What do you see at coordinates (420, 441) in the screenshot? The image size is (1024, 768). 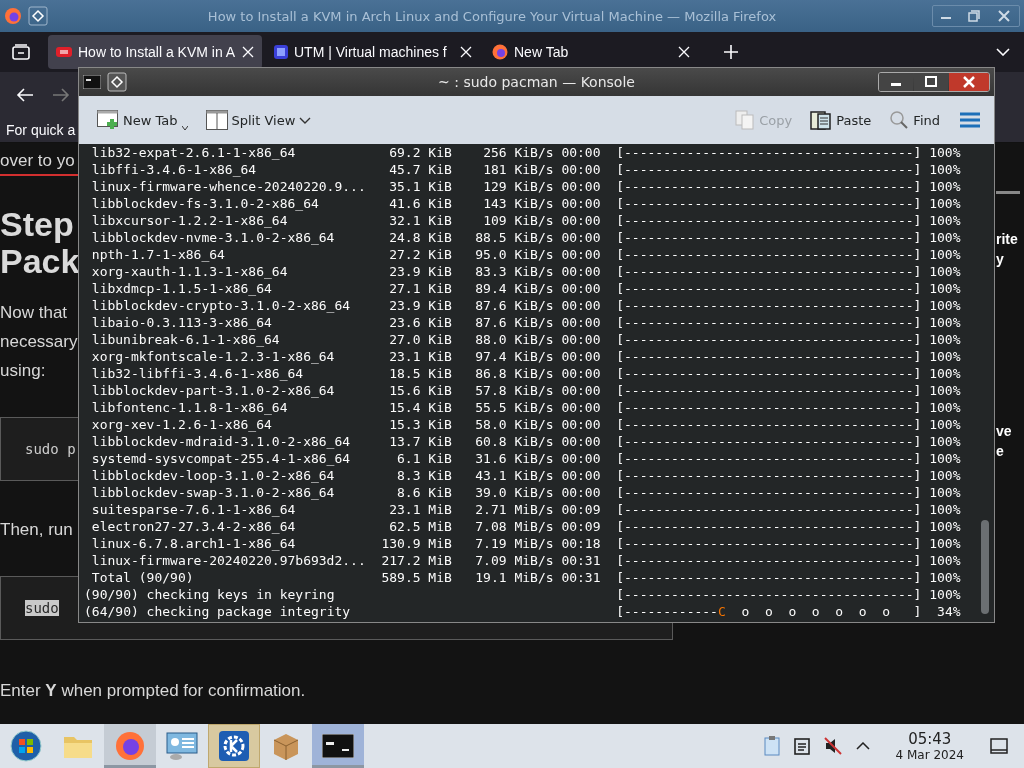 I see `size-text: 13.7 KiB` at bounding box center [420, 441].